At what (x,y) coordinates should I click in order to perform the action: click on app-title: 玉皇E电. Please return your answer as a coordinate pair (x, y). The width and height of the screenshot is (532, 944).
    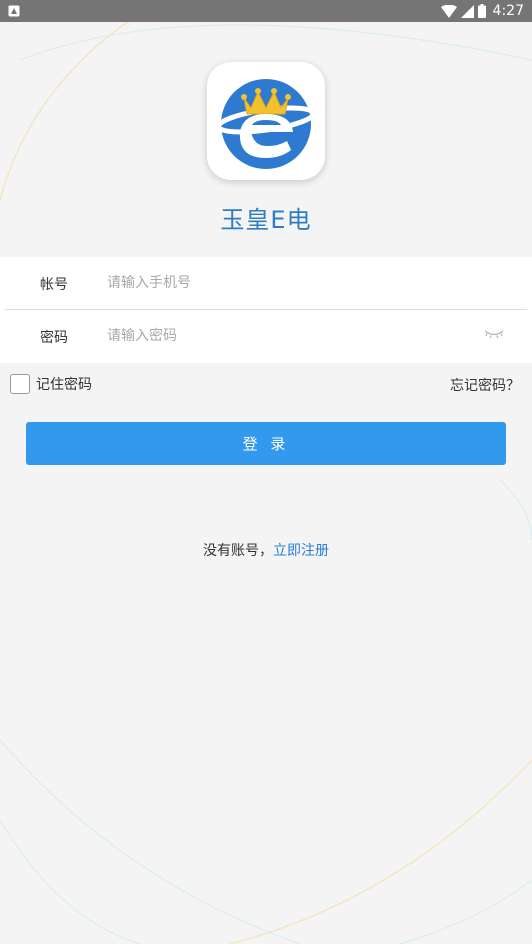
    Looking at the image, I should click on (266, 220).